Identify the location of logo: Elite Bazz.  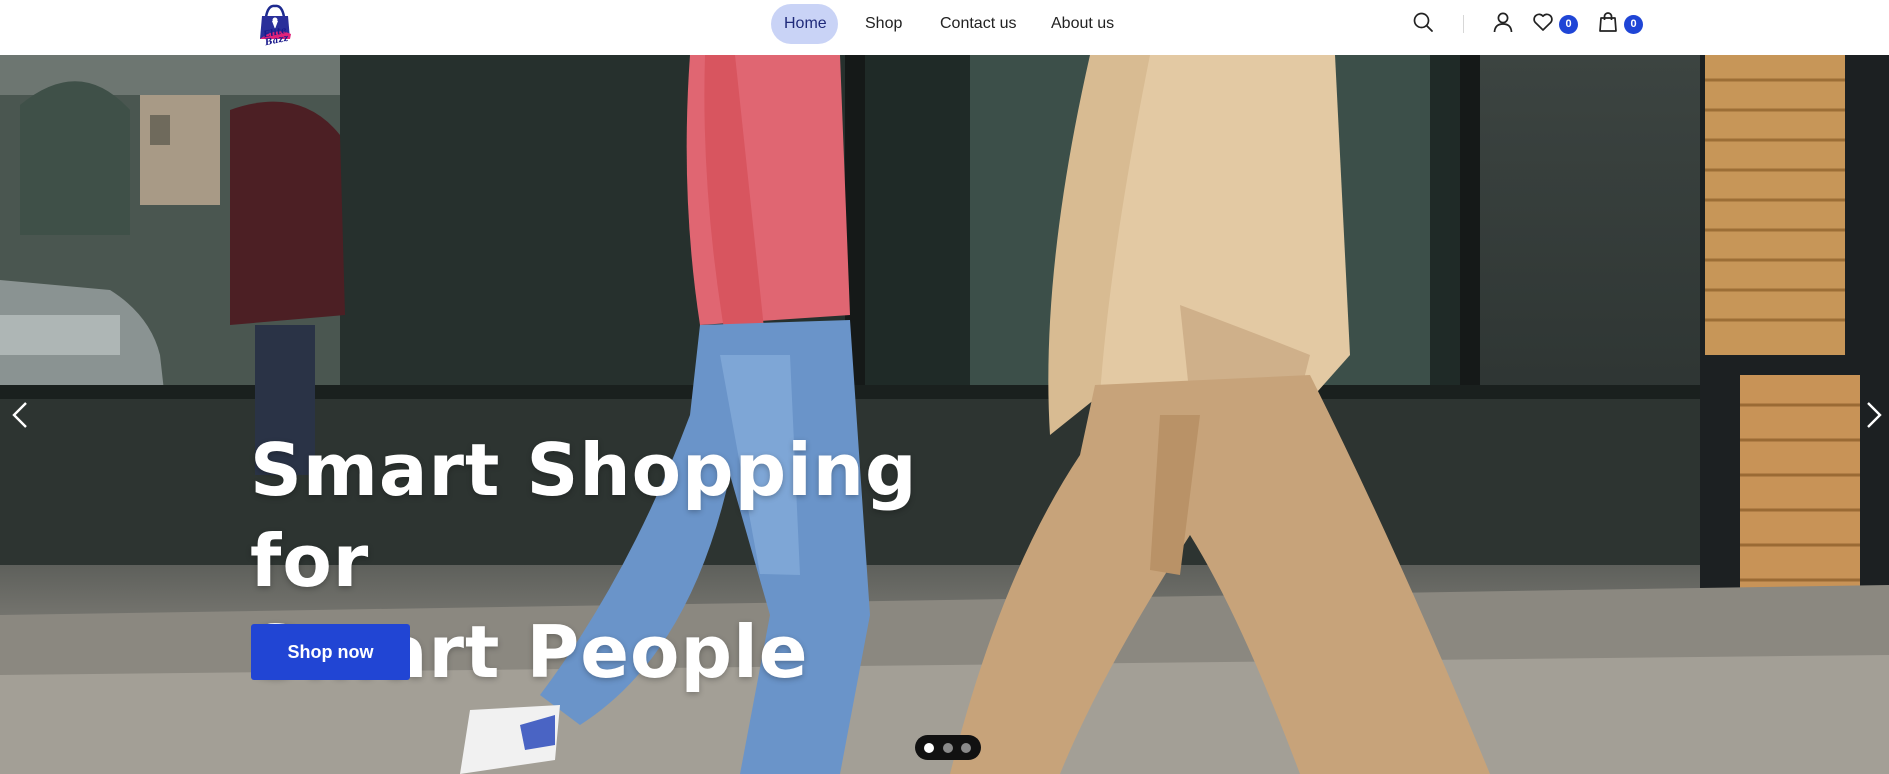
(275, 25).